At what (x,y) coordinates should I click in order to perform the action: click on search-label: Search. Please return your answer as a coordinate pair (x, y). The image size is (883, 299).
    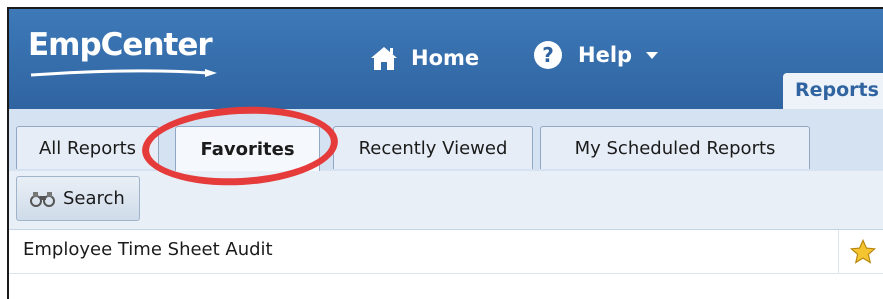
    Looking at the image, I should click on (94, 198).